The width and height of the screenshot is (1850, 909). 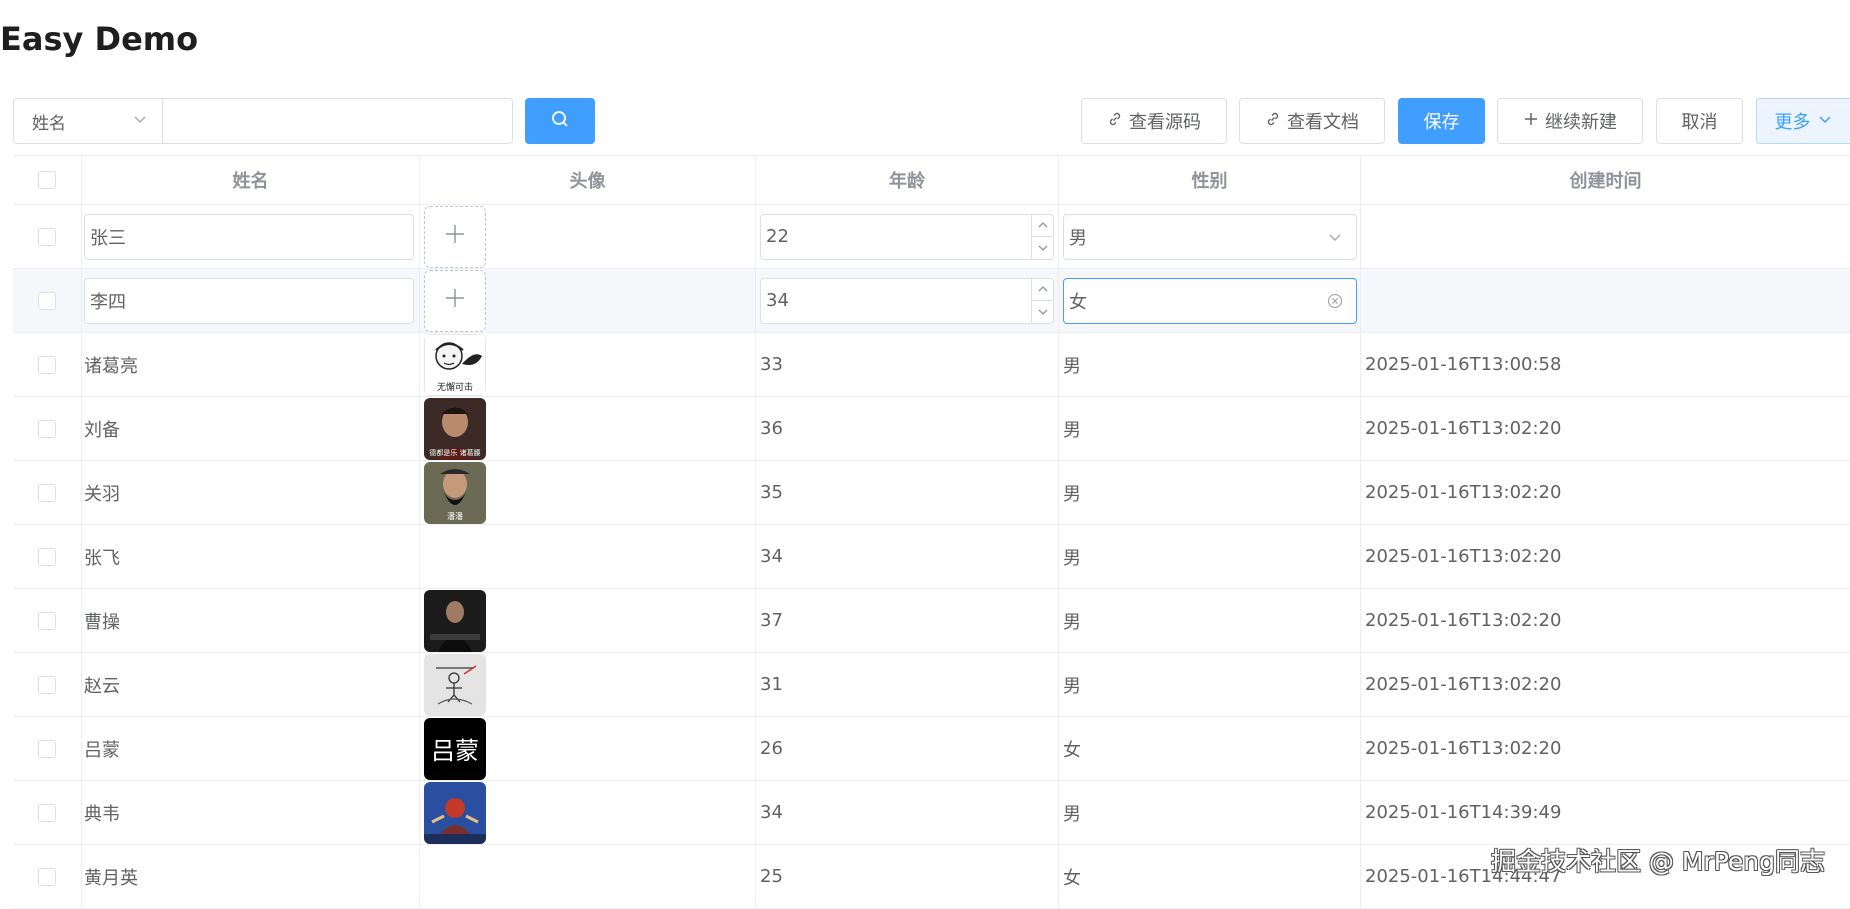 What do you see at coordinates (251, 812) in the screenshot?
I see `name-cell: 典韦` at bounding box center [251, 812].